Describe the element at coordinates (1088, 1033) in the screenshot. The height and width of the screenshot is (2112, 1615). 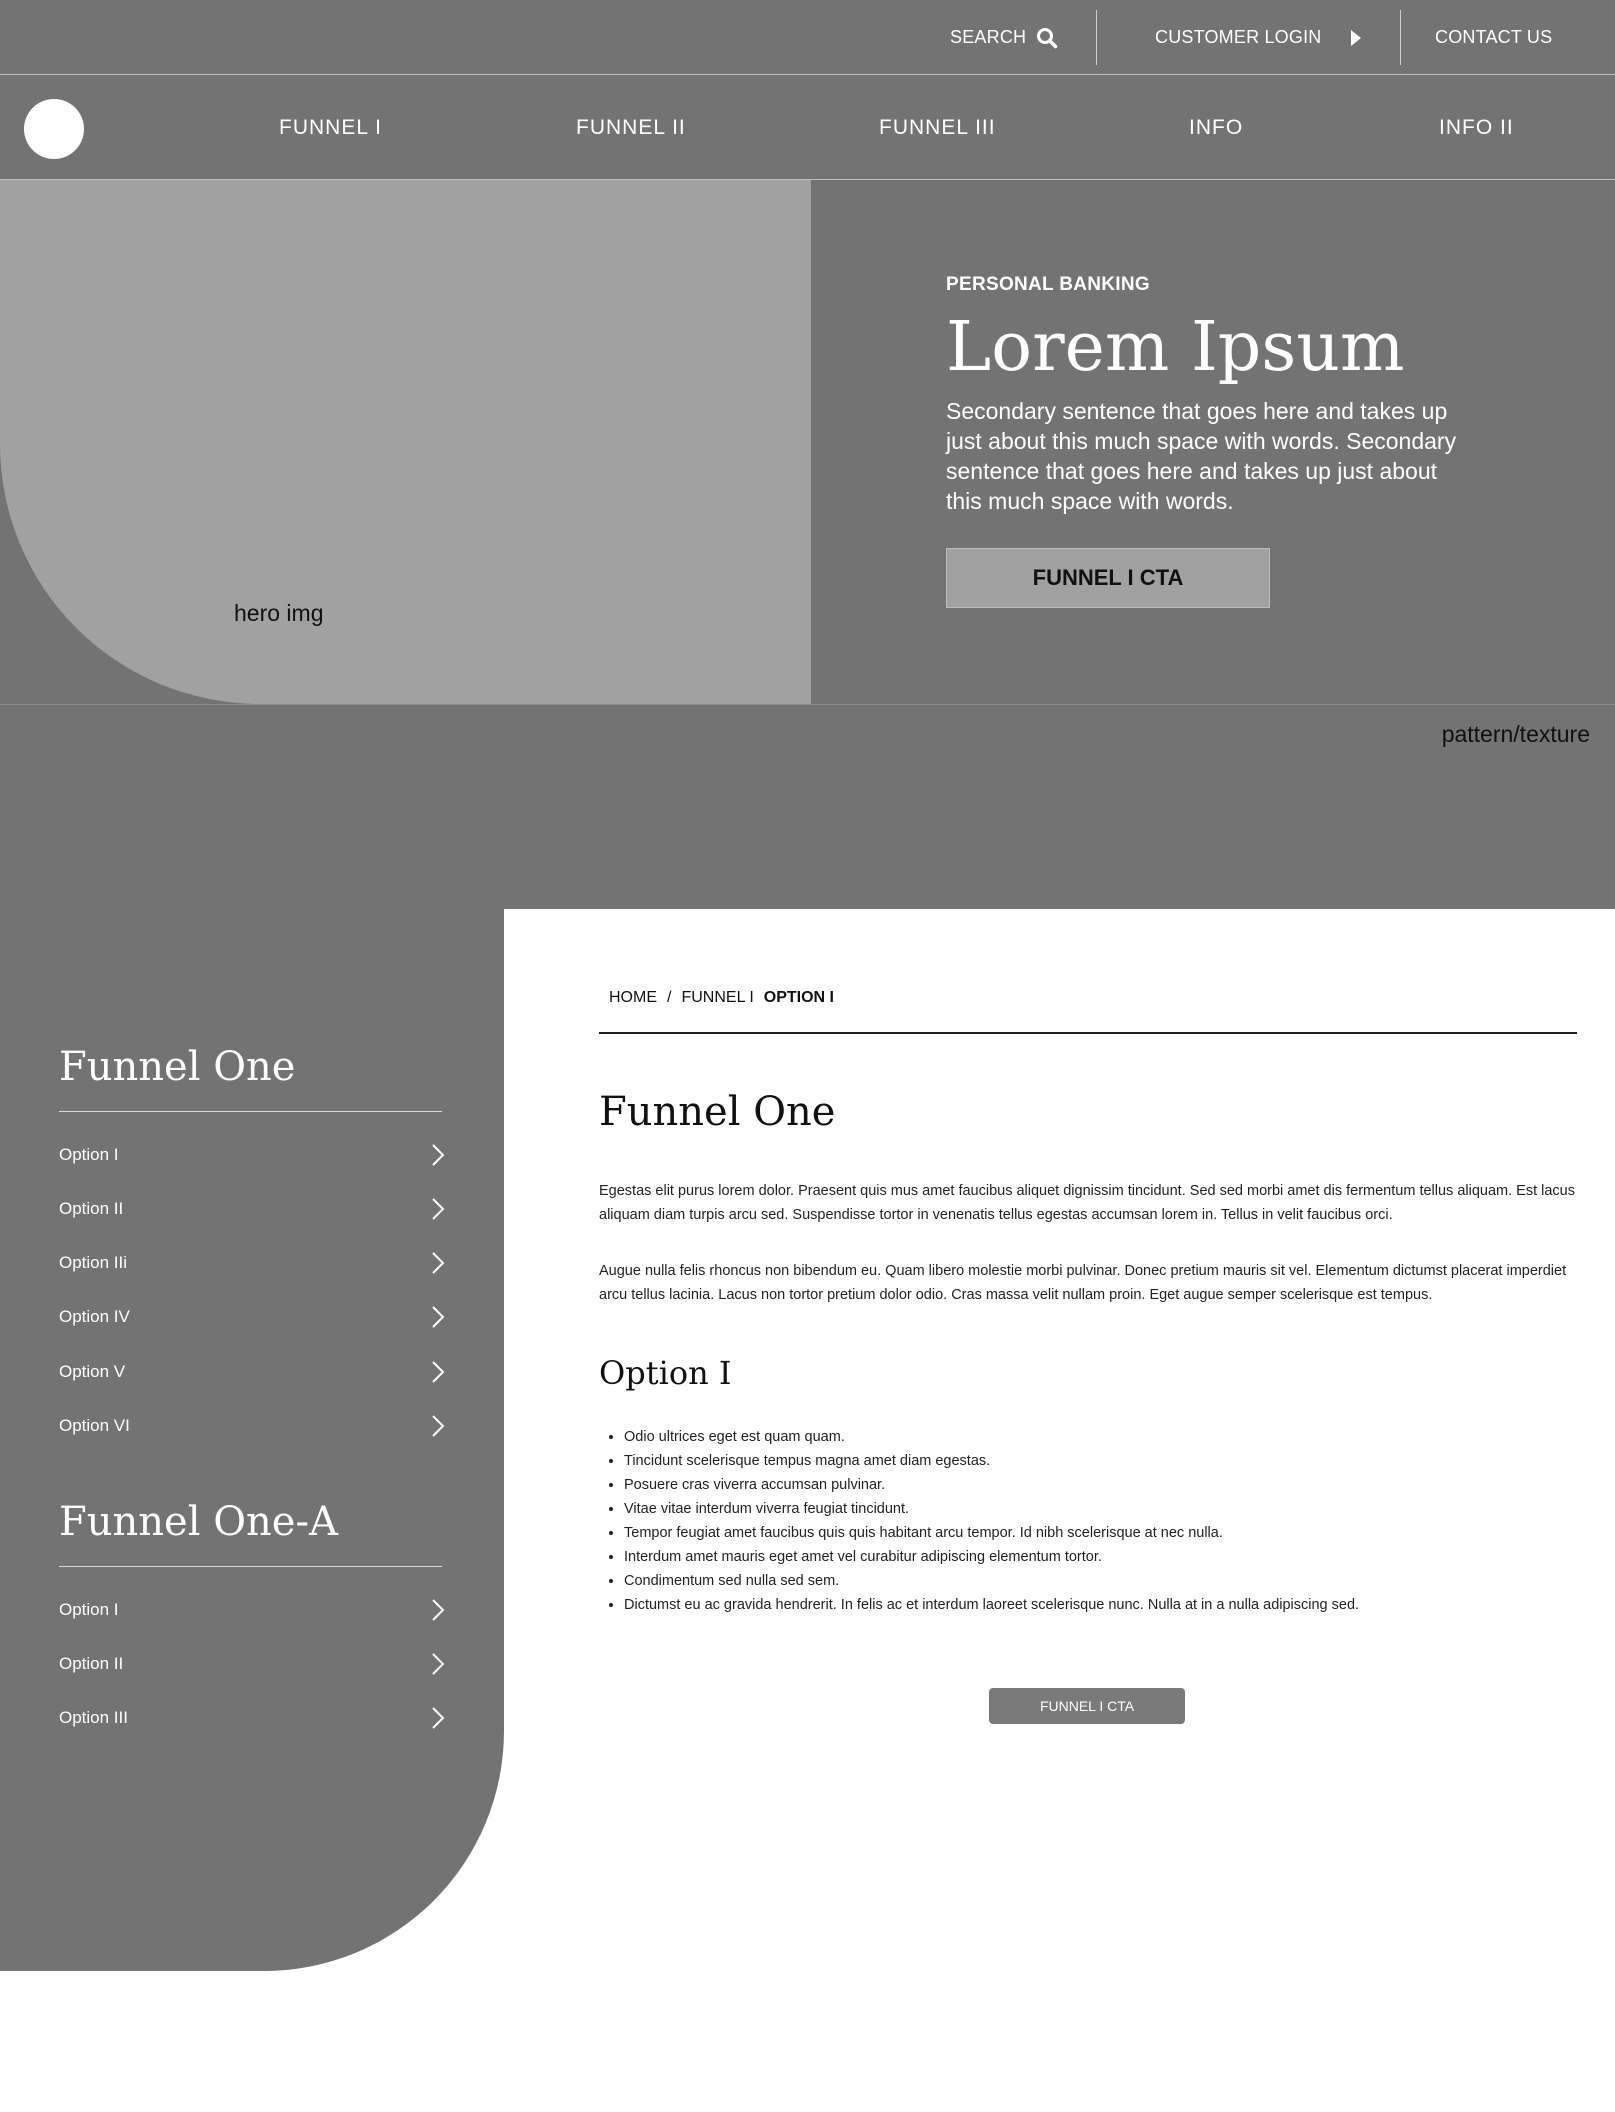
I see `breadcrumb-divider` at that location.